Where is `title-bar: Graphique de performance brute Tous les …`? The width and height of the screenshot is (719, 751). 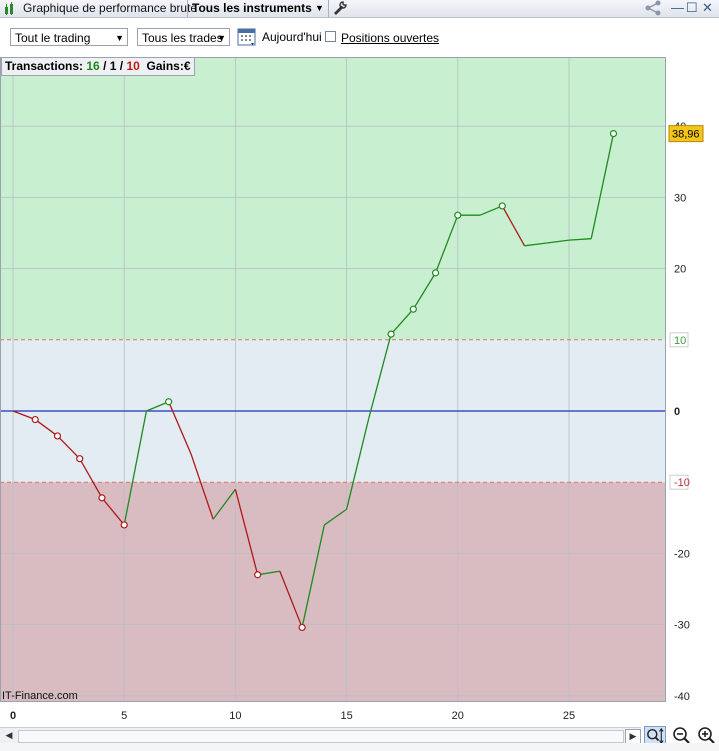
title-bar: Graphique de performance brute Tous les … is located at coordinates (359, 9).